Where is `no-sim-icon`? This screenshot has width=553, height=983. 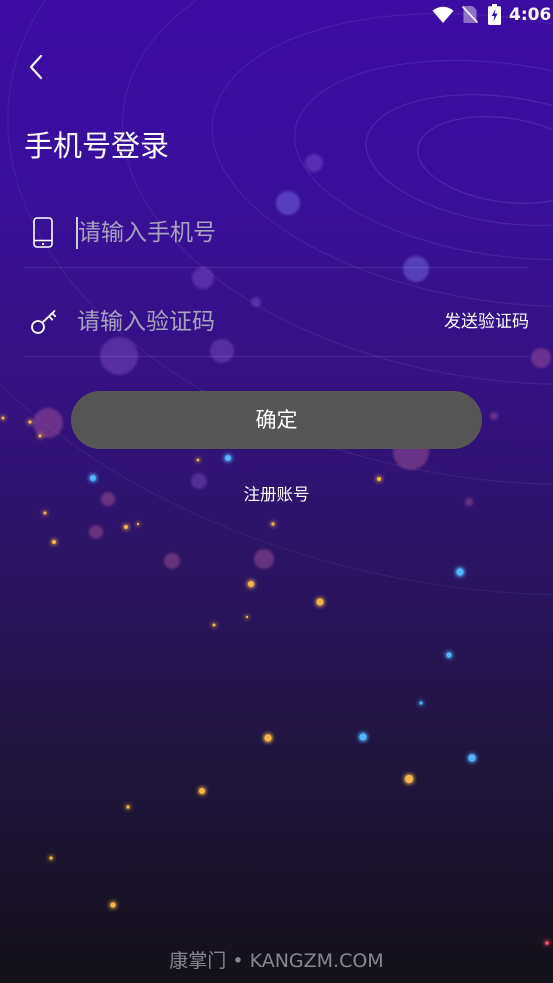 no-sim-icon is located at coordinates (470, 14).